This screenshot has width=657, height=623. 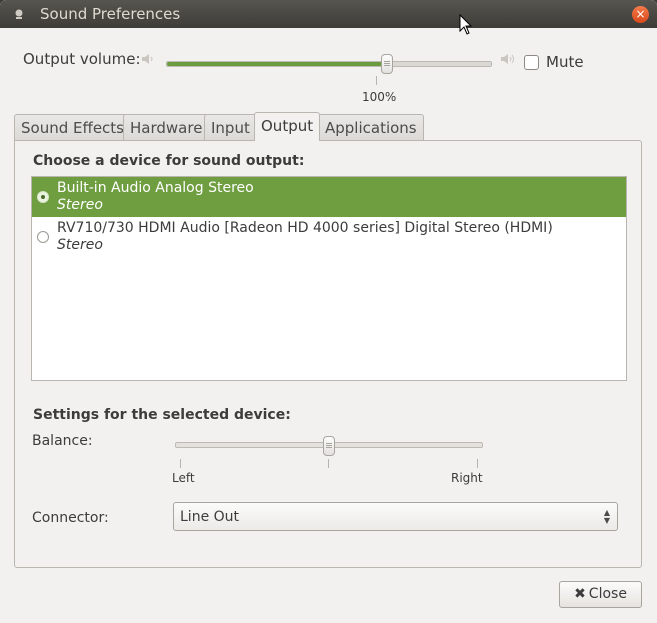 I want to click on title-bar: Sound Preferences ×, so click(x=328, y=14).